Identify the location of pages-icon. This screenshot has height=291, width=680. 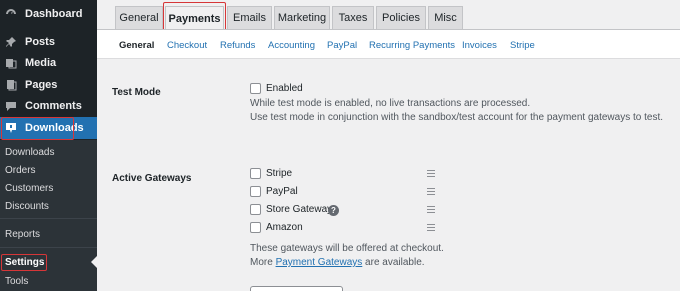
(11, 85).